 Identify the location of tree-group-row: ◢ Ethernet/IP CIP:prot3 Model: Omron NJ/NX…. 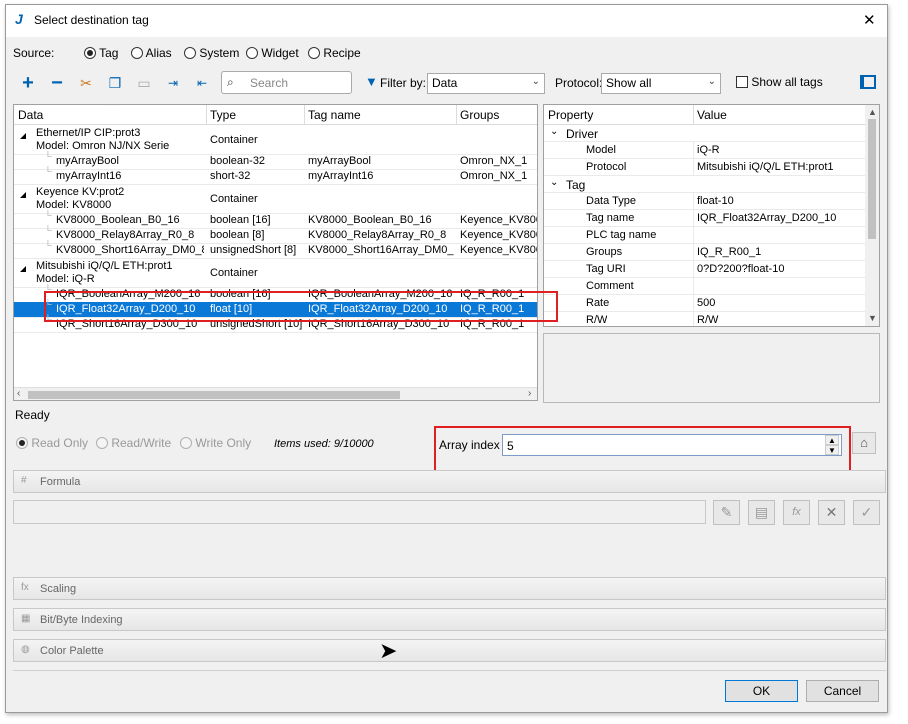
(275, 139).